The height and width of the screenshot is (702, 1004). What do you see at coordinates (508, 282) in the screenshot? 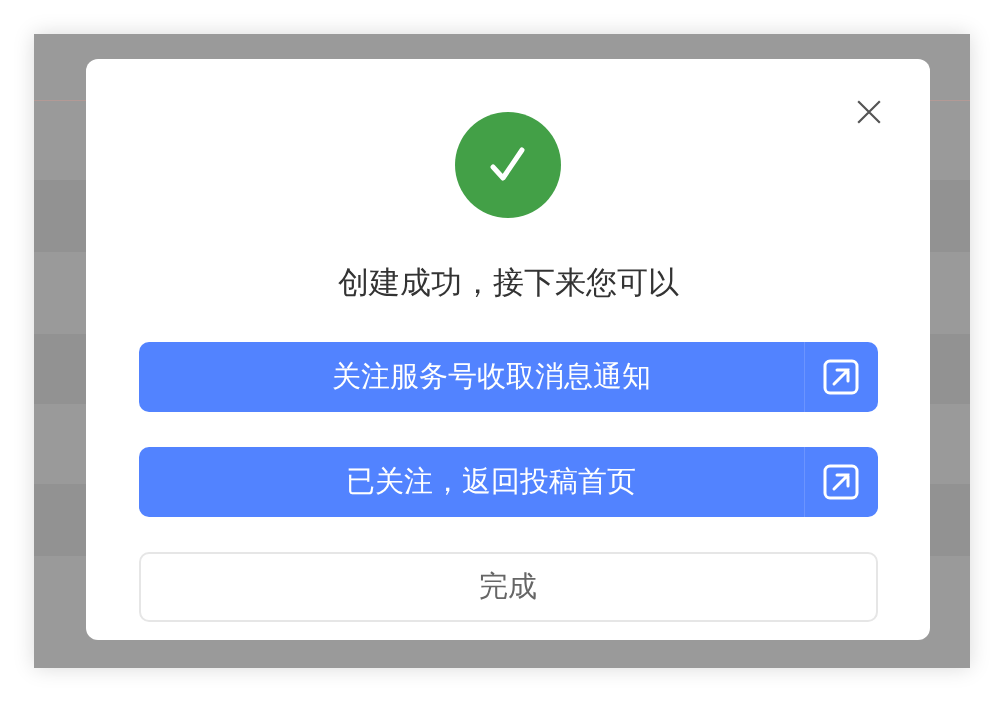
I see `dialog-message: 创建成功，接下来您可以` at bounding box center [508, 282].